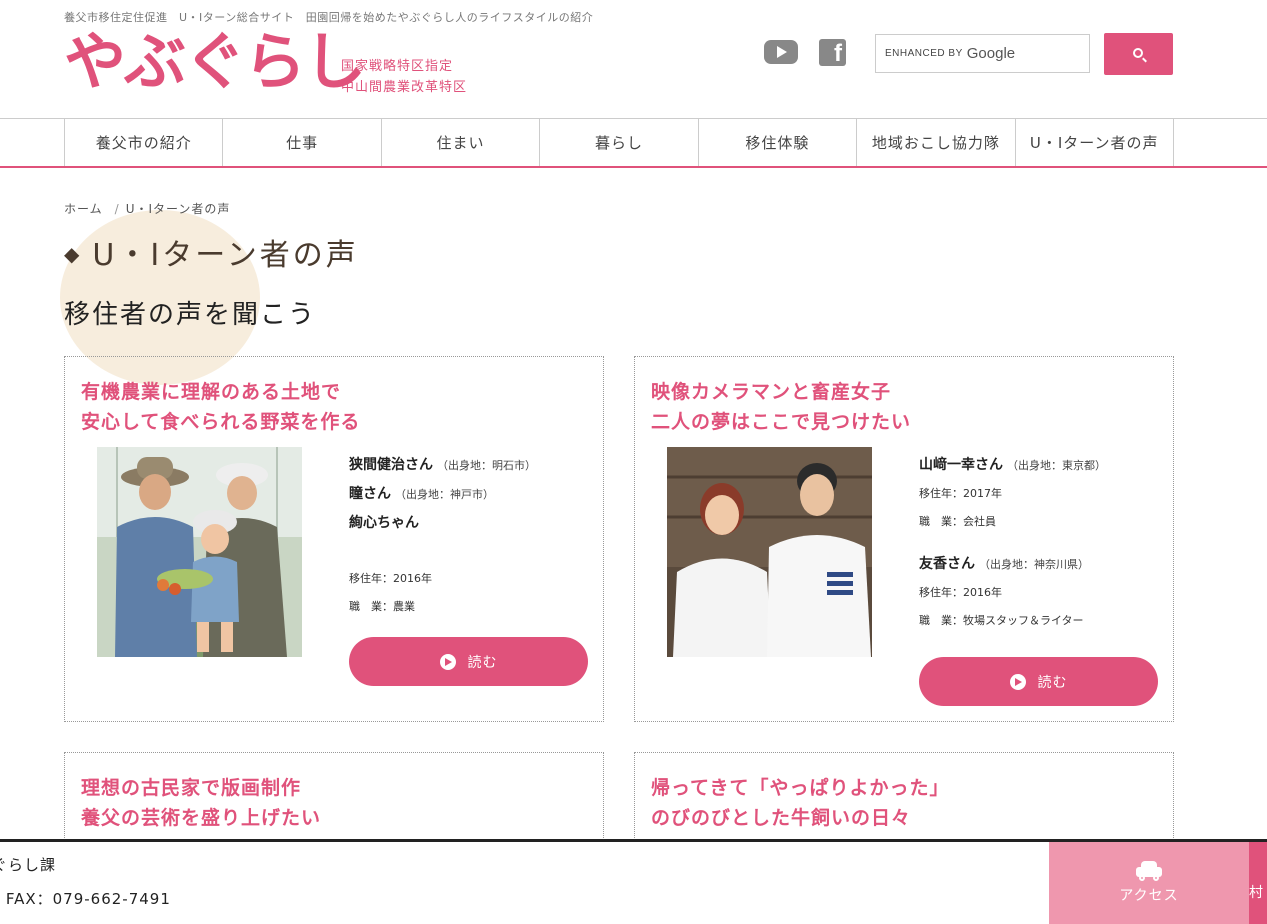  Describe the element at coordinates (397, 66) in the screenshot. I see `logo-subtitle-line-1: 国家戦略特区指定` at that location.